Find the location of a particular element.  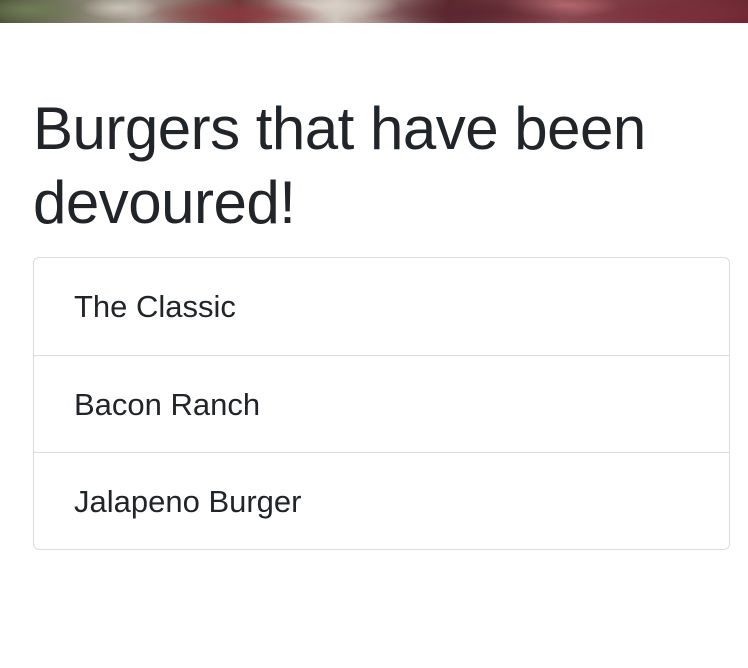

list-item: Bacon Ranch is located at coordinates (381, 403).